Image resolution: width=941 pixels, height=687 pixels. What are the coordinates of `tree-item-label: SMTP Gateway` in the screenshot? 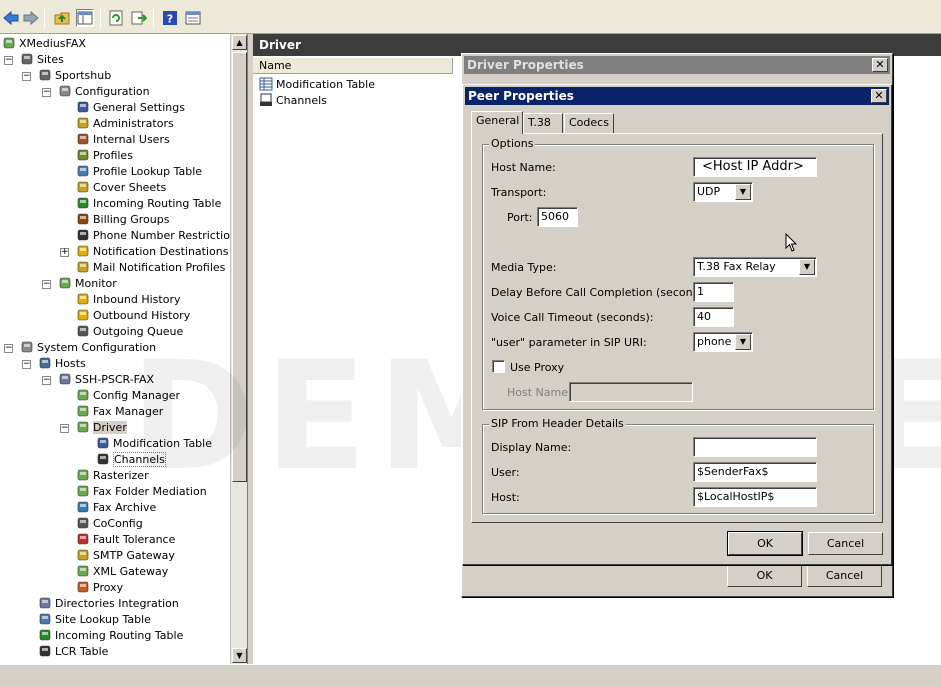 It's located at (134, 555).